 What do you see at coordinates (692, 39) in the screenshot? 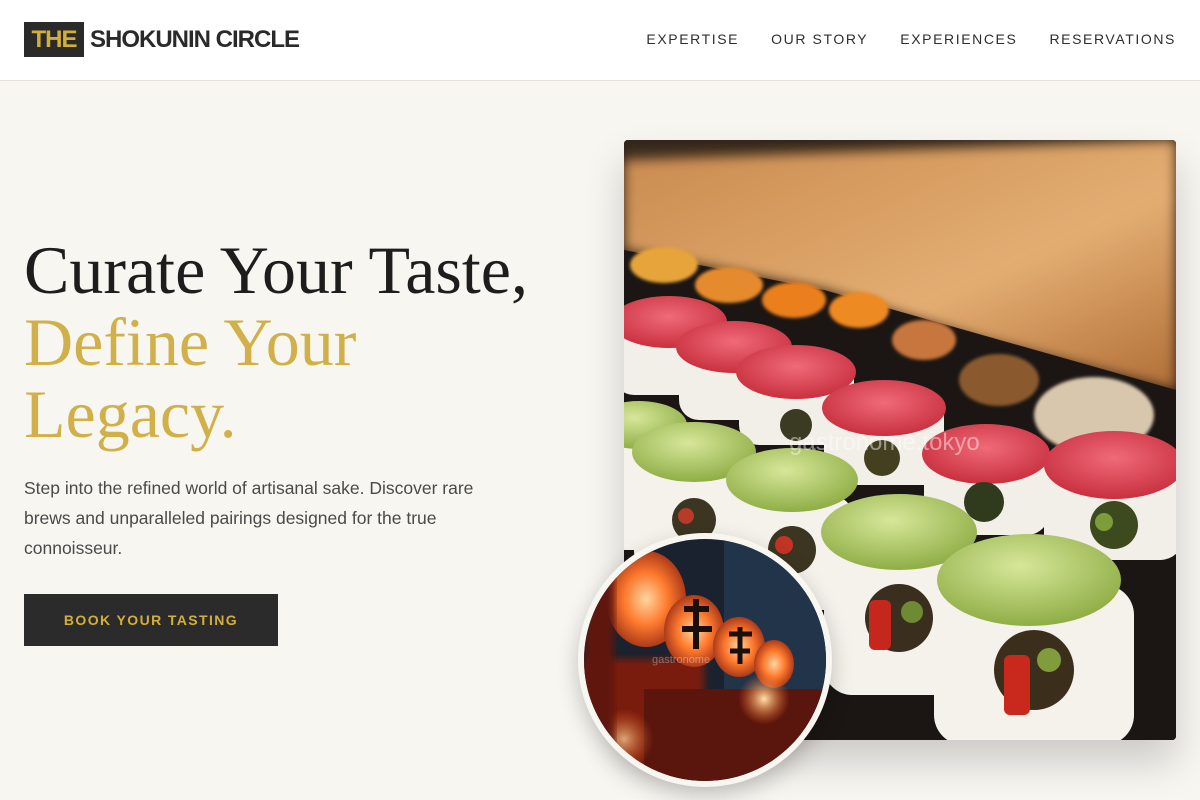
I see `nav-link-expertise: EXPERTISE` at bounding box center [692, 39].